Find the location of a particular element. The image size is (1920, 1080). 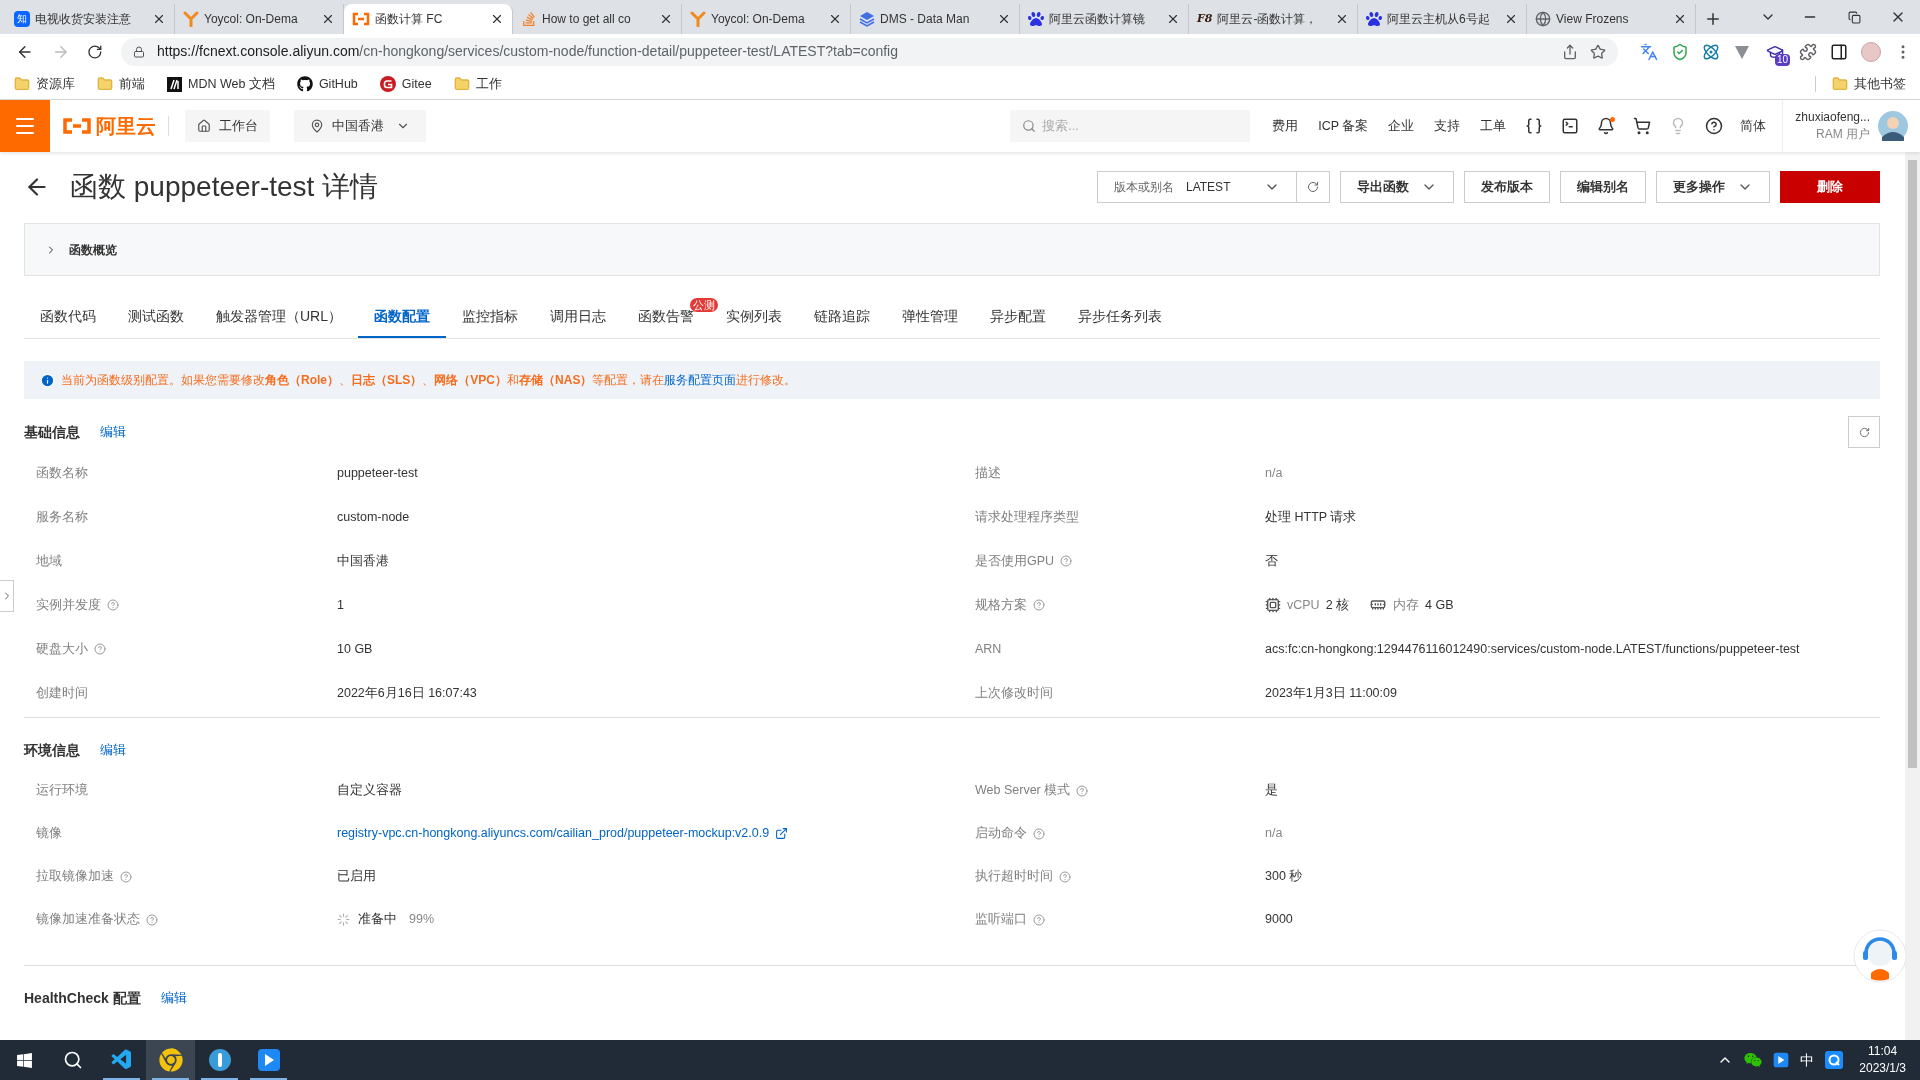

bell-icon is located at coordinates (1606, 126).